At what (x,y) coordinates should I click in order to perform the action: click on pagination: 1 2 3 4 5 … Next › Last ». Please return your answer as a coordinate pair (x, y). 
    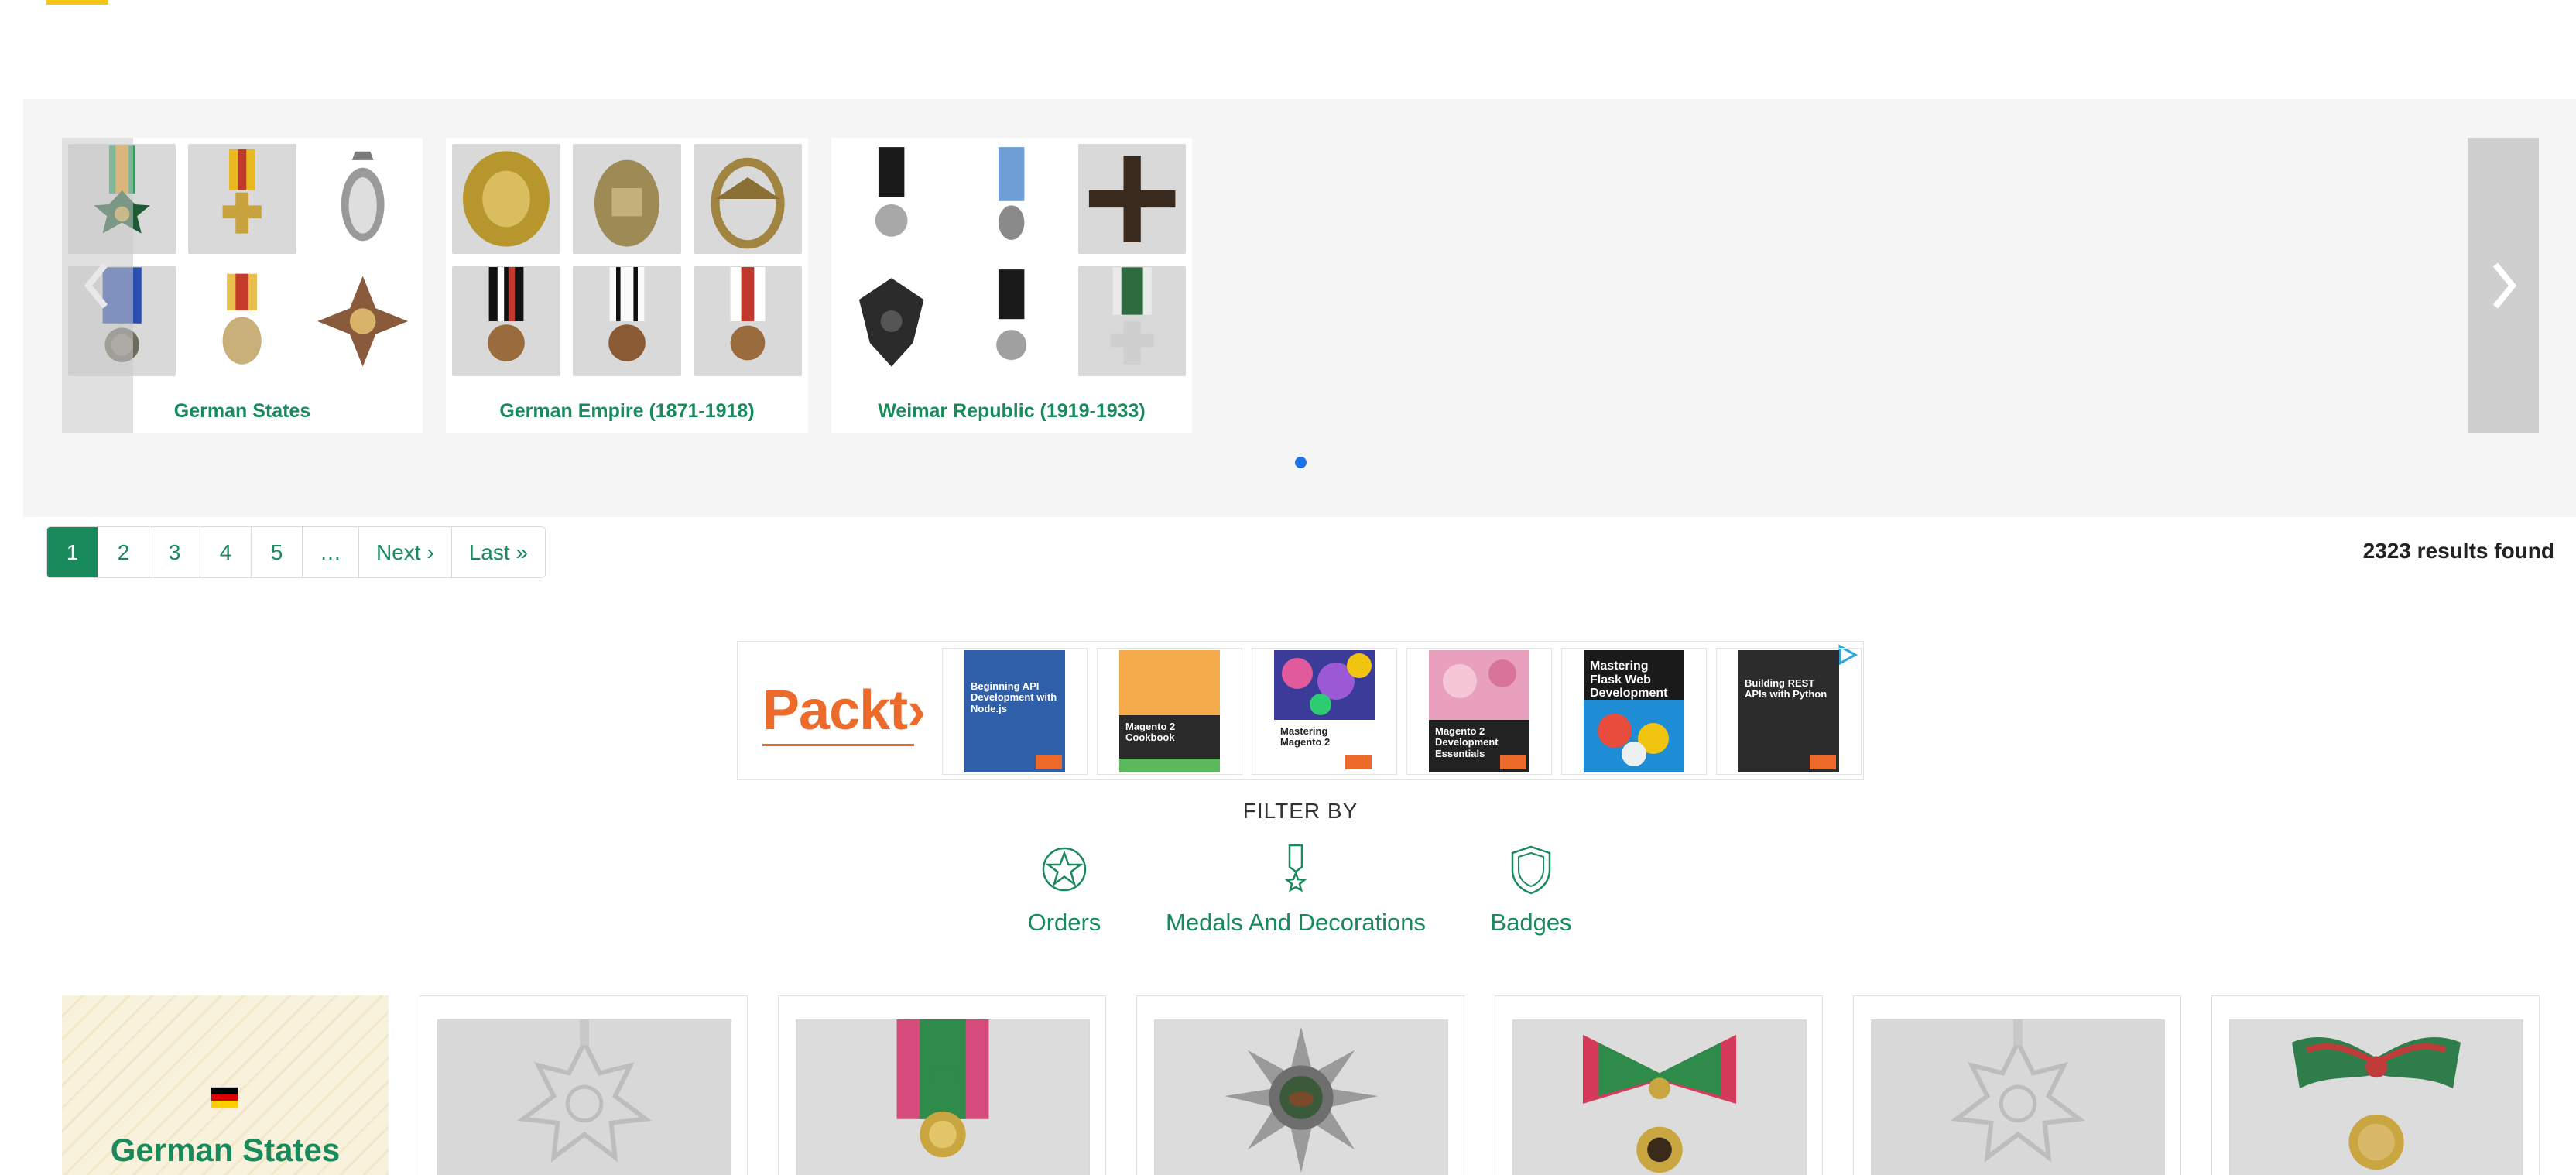
    Looking at the image, I should click on (296, 552).